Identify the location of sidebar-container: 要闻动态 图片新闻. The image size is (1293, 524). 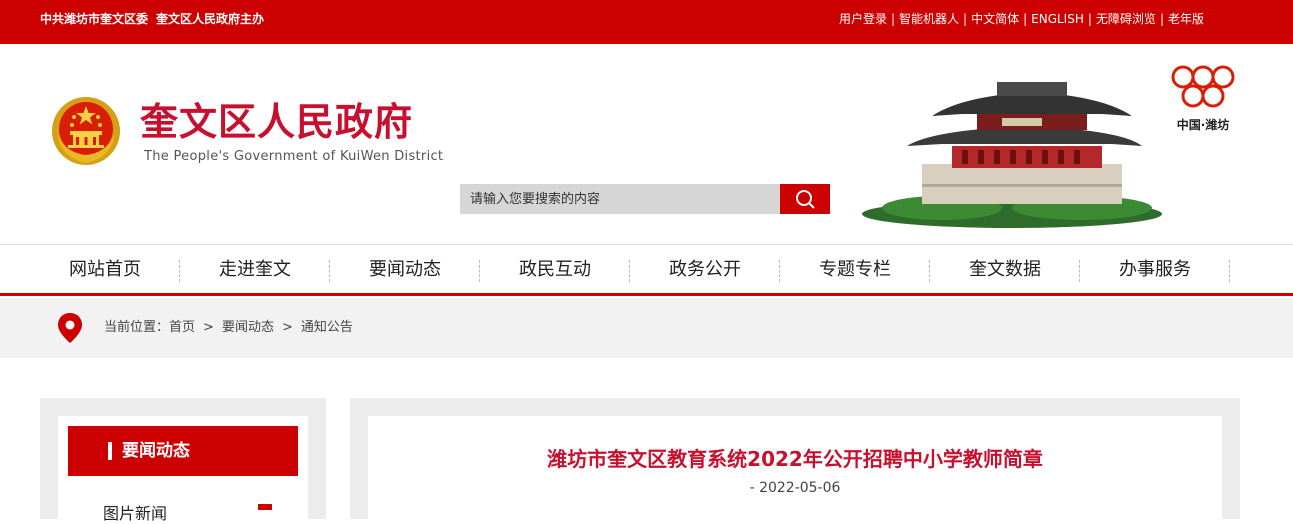
(183, 460).